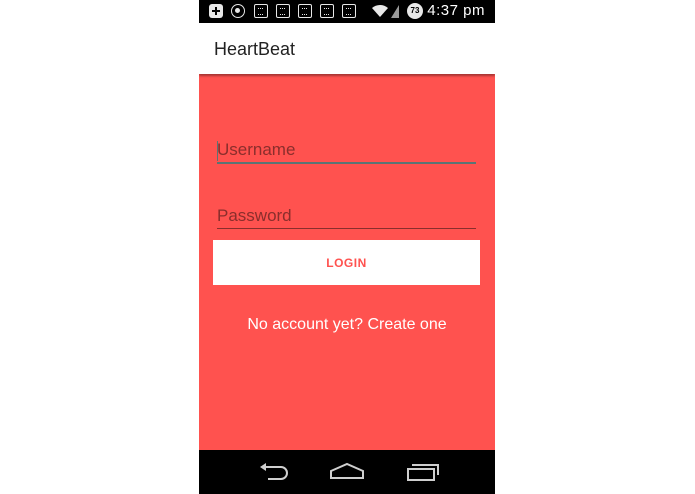 This screenshot has height=494, width=695. What do you see at coordinates (216, 11) in the screenshot?
I see `plus-icon` at bounding box center [216, 11].